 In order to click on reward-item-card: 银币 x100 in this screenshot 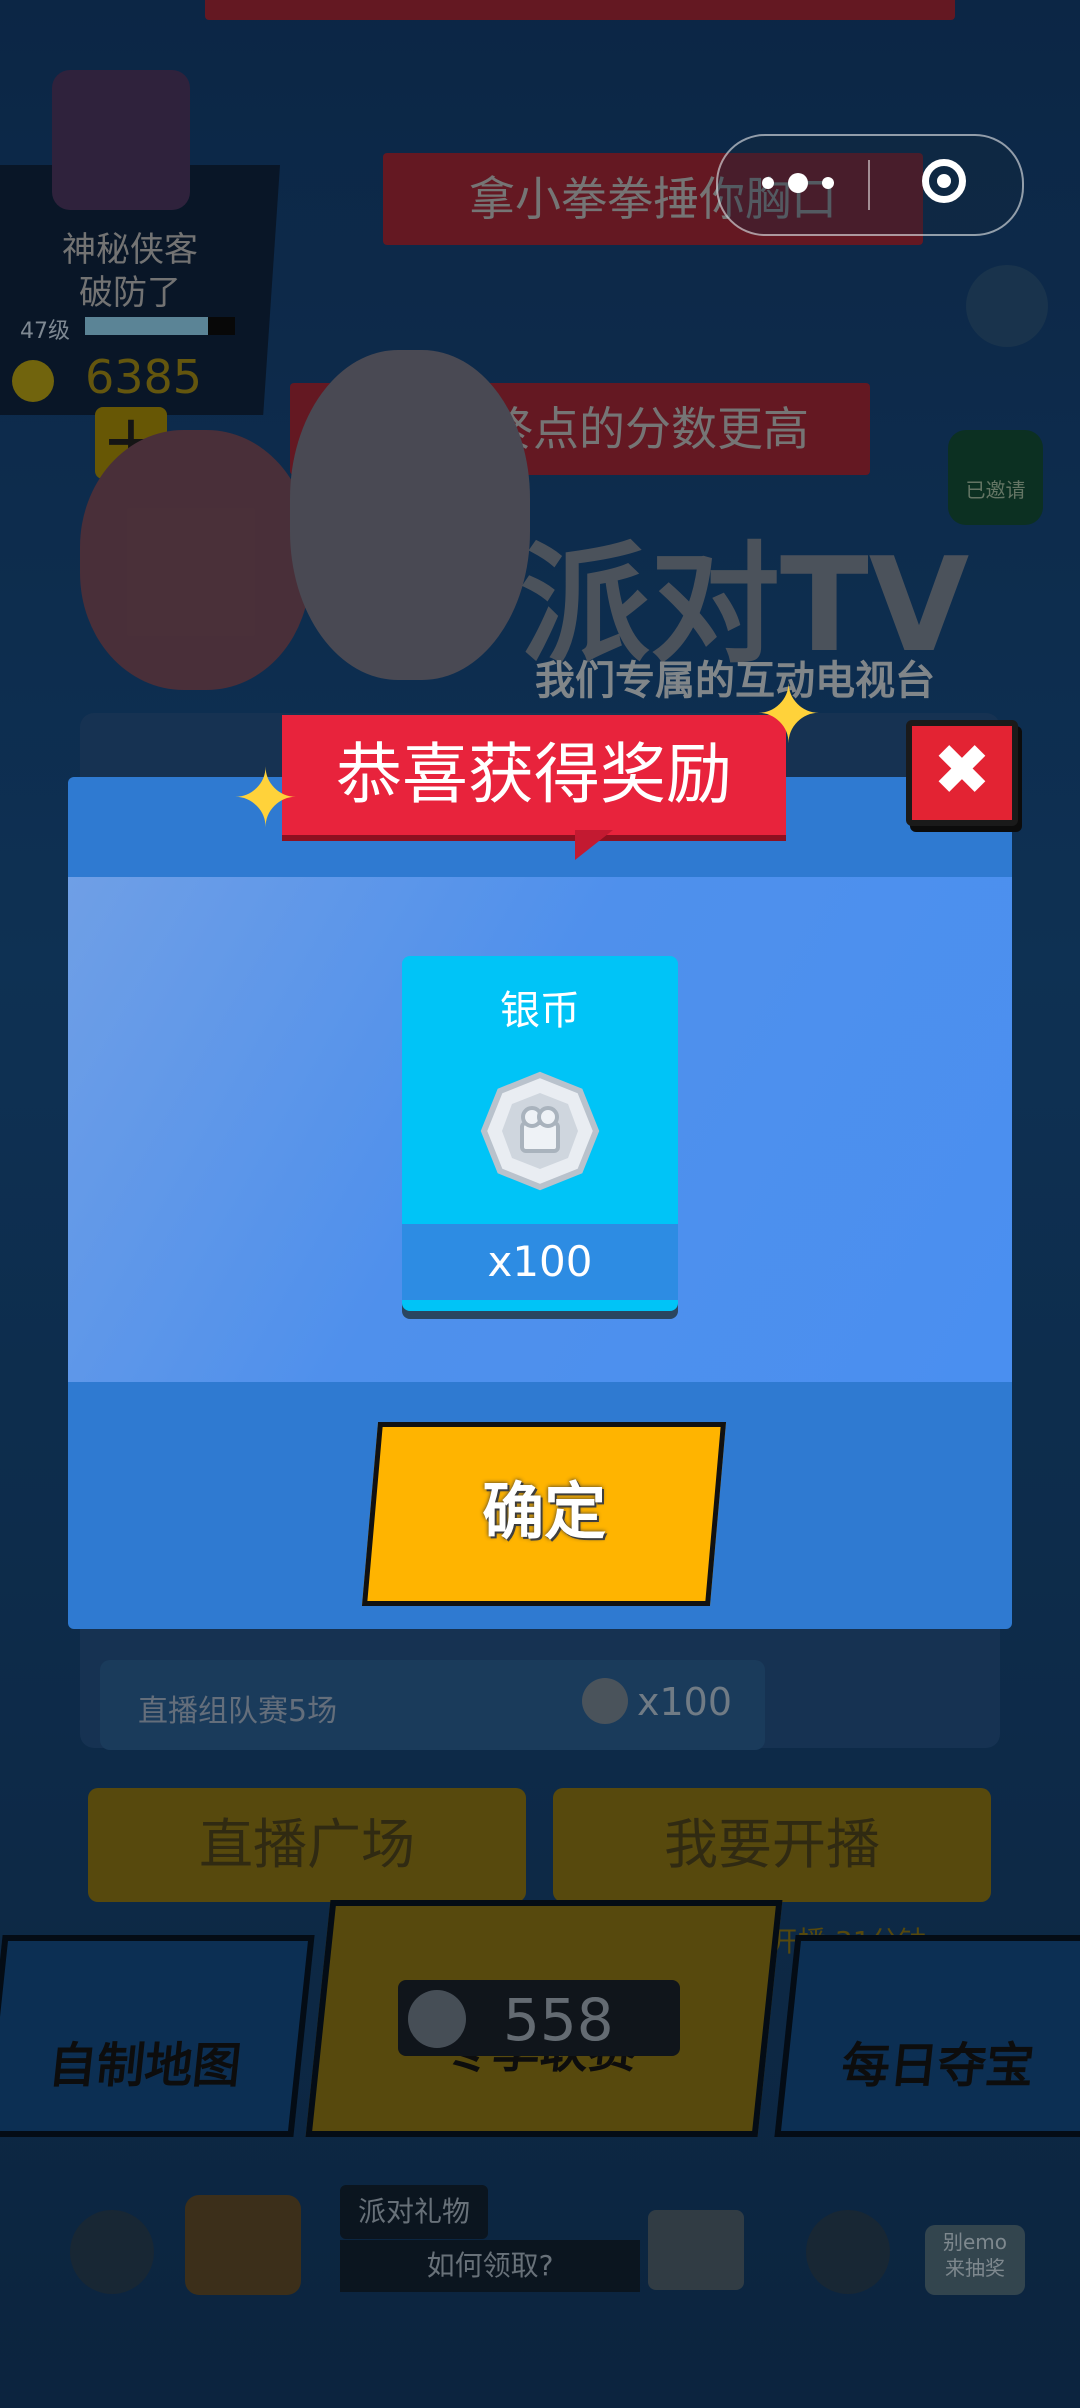, I will do `click(540, 1133)`.